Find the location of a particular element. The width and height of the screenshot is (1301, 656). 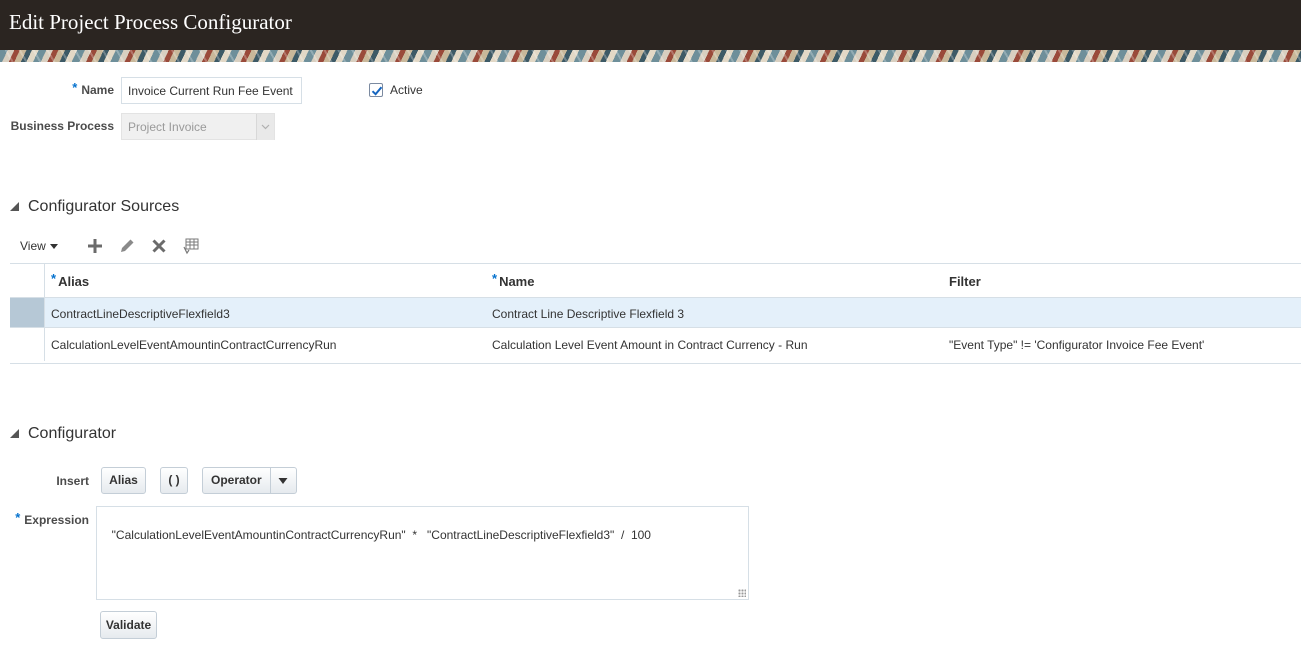

validate-button: Validate is located at coordinates (128, 625).